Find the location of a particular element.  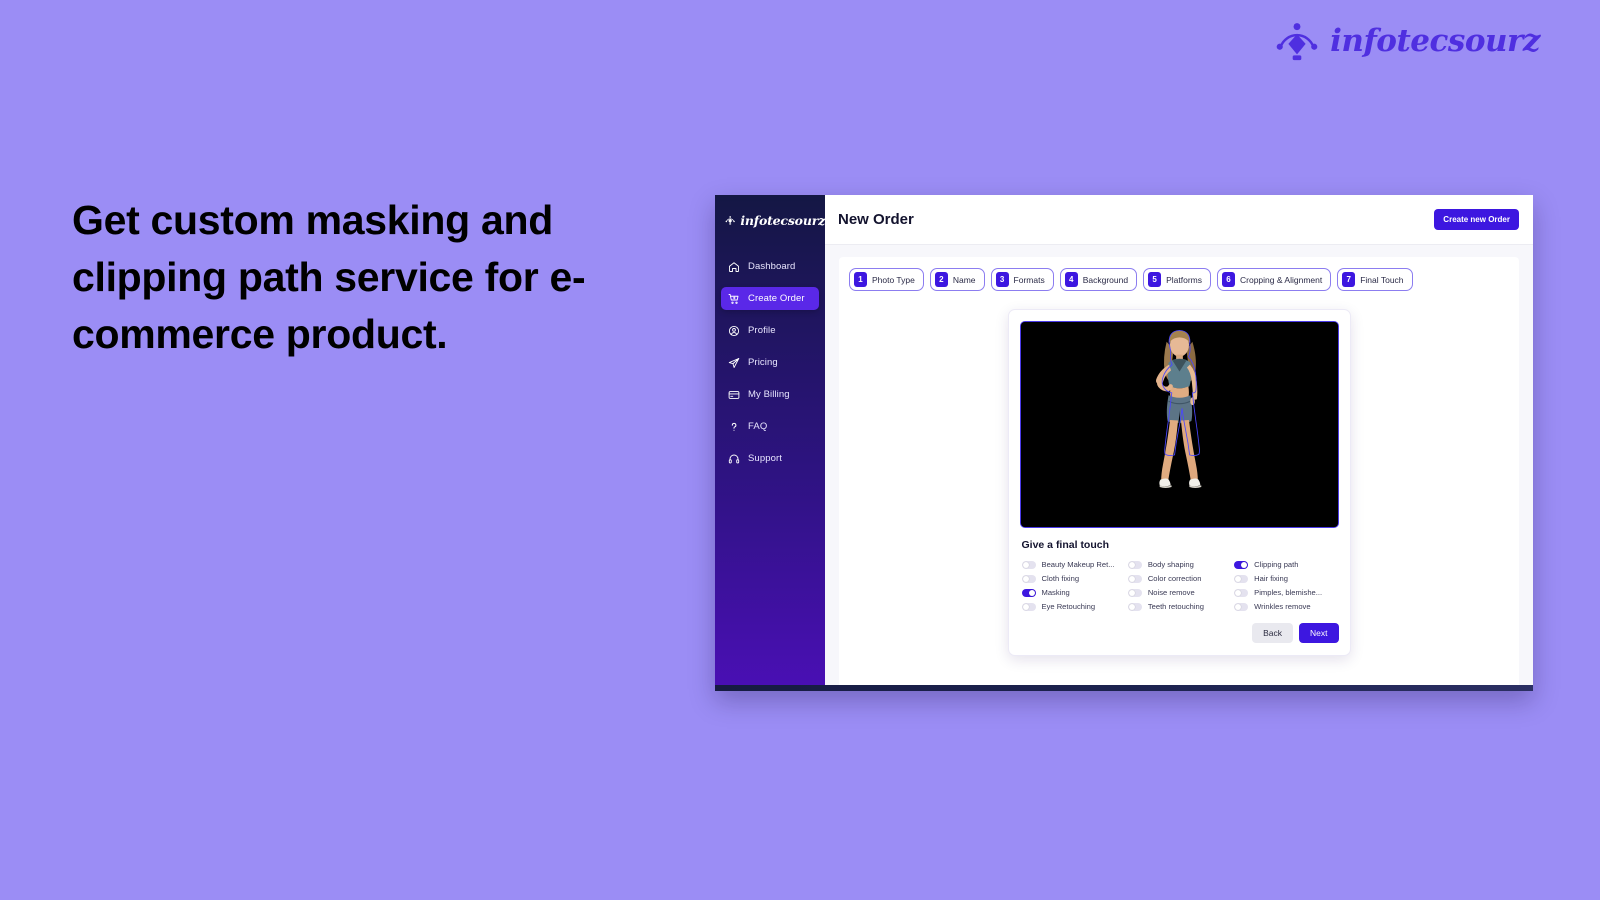

sidebar-item-label: Profile is located at coordinates (762, 330).